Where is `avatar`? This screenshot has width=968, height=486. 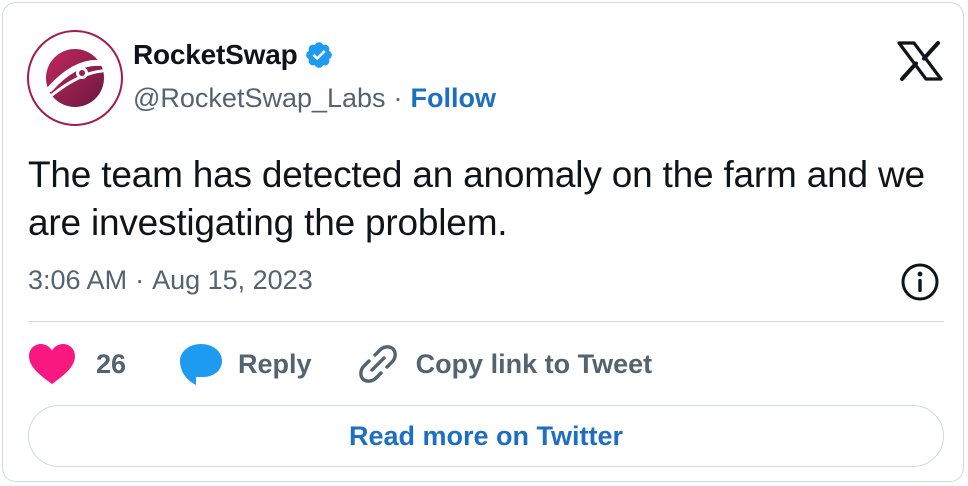
avatar is located at coordinates (75, 78).